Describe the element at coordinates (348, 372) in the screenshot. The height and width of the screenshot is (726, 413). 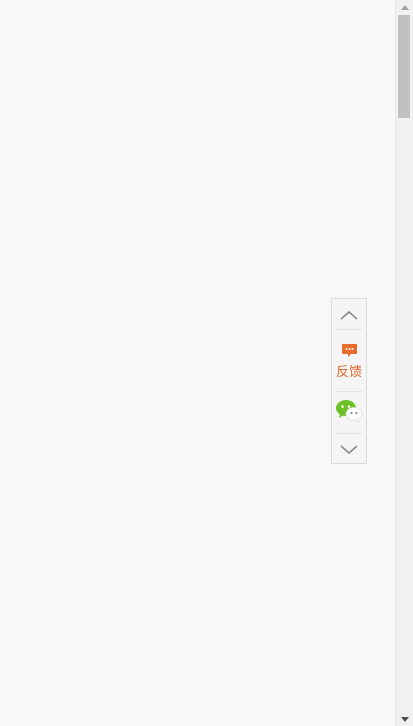
I see `feedback-label: 反馈` at that location.